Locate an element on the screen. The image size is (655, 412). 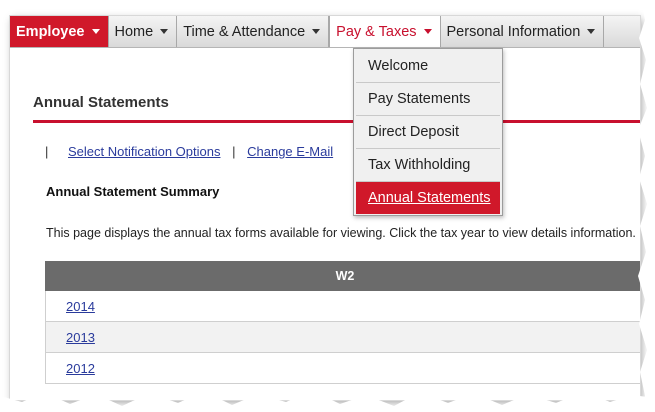
nav-home: Home is located at coordinates (143, 31).